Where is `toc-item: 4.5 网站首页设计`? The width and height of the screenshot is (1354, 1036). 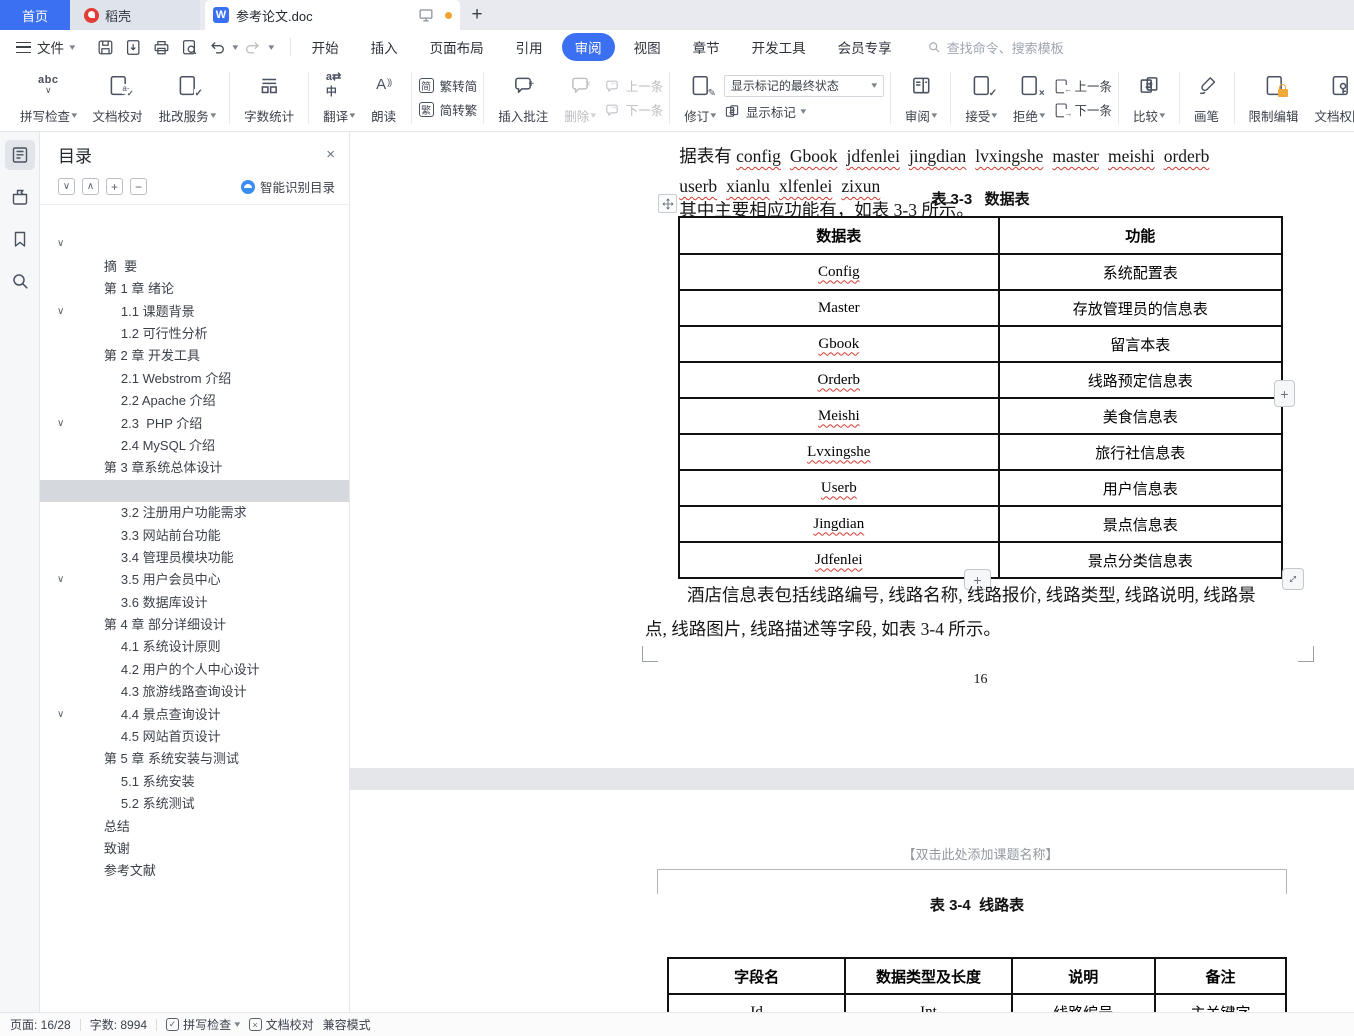 toc-item: 4.5 网站首页设计 is located at coordinates (194, 712).